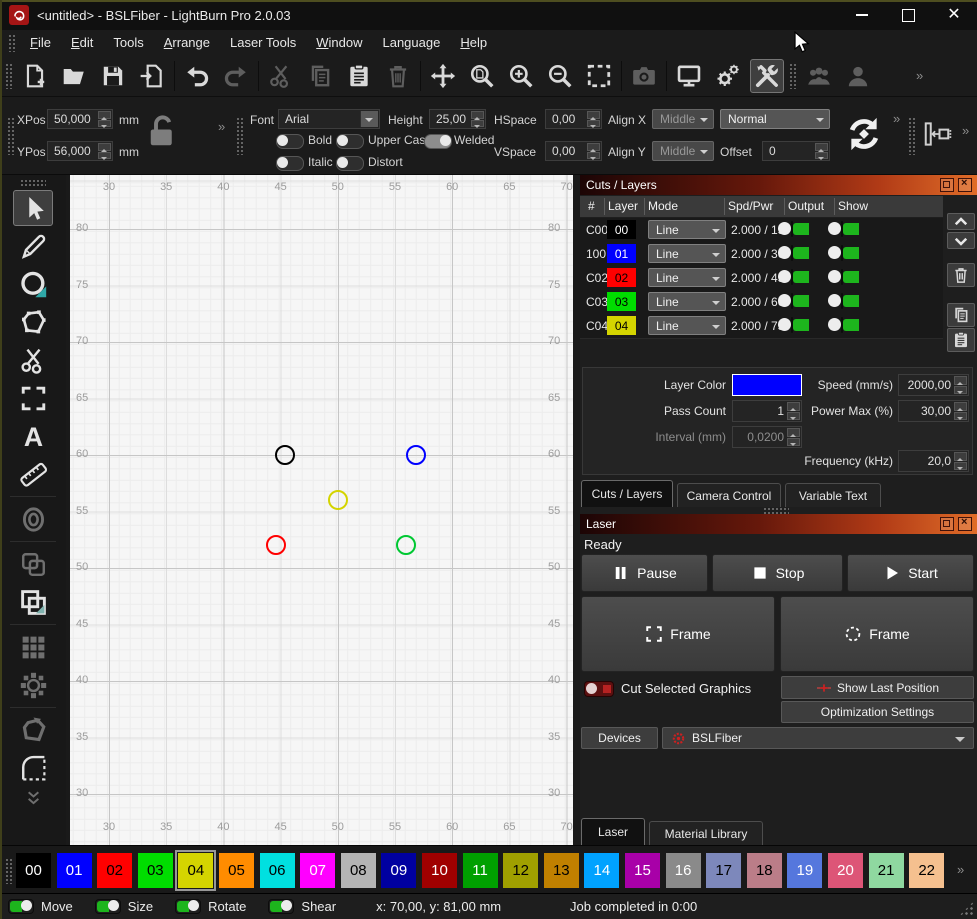  Describe the element at coordinates (80, 119) in the screenshot. I see `xpos-field: 50,000` at that location.